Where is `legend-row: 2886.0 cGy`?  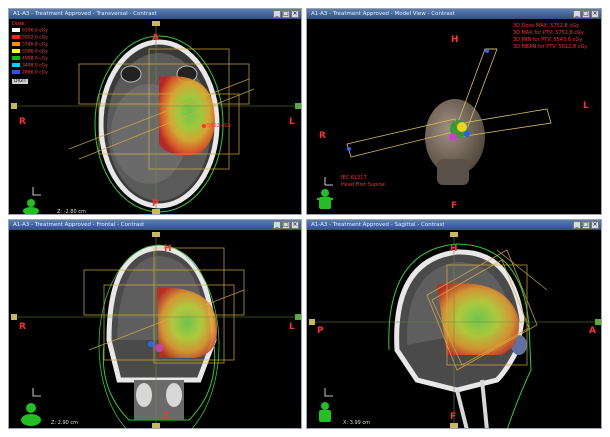 legend-row: 2886.0 cGy is located at coordinates (30, 73).